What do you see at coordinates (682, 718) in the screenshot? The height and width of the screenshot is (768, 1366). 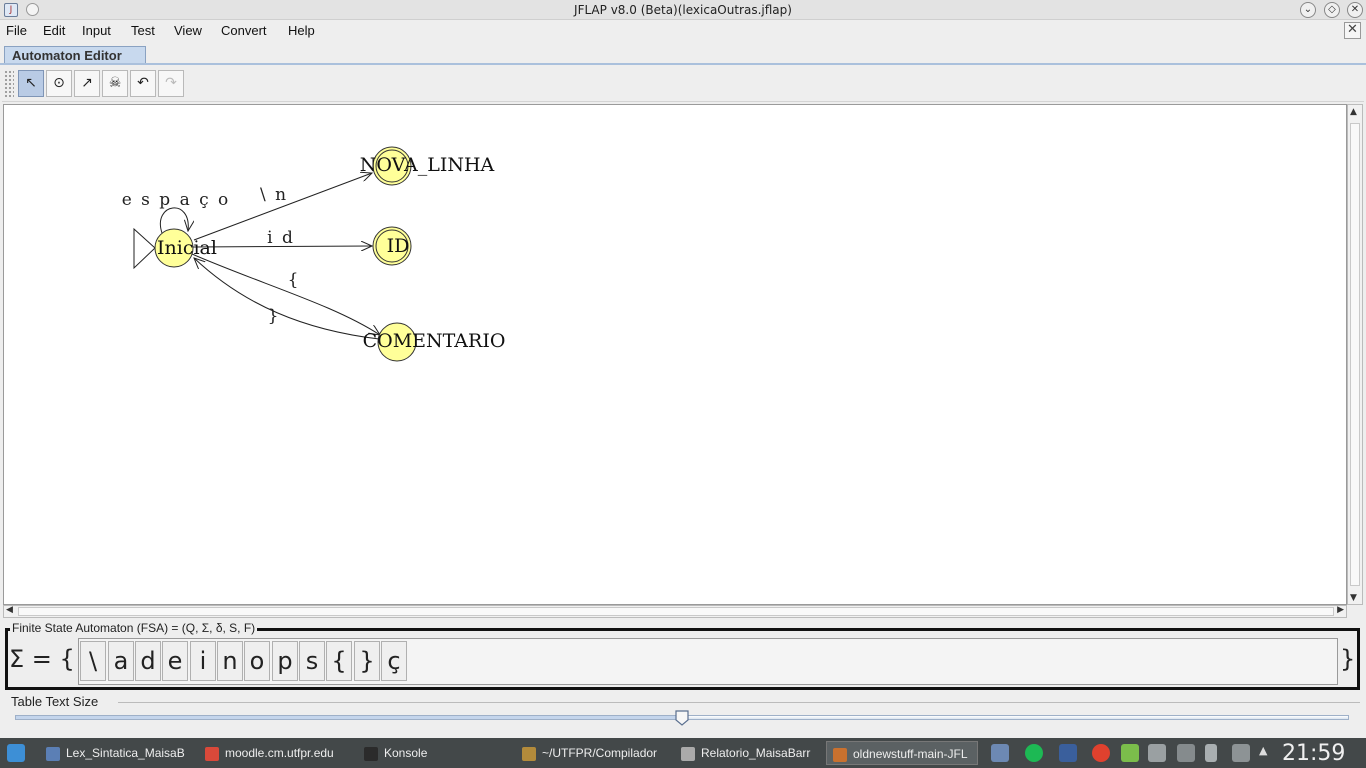 I see `slider-thumb` at bounding box center [682, 718].